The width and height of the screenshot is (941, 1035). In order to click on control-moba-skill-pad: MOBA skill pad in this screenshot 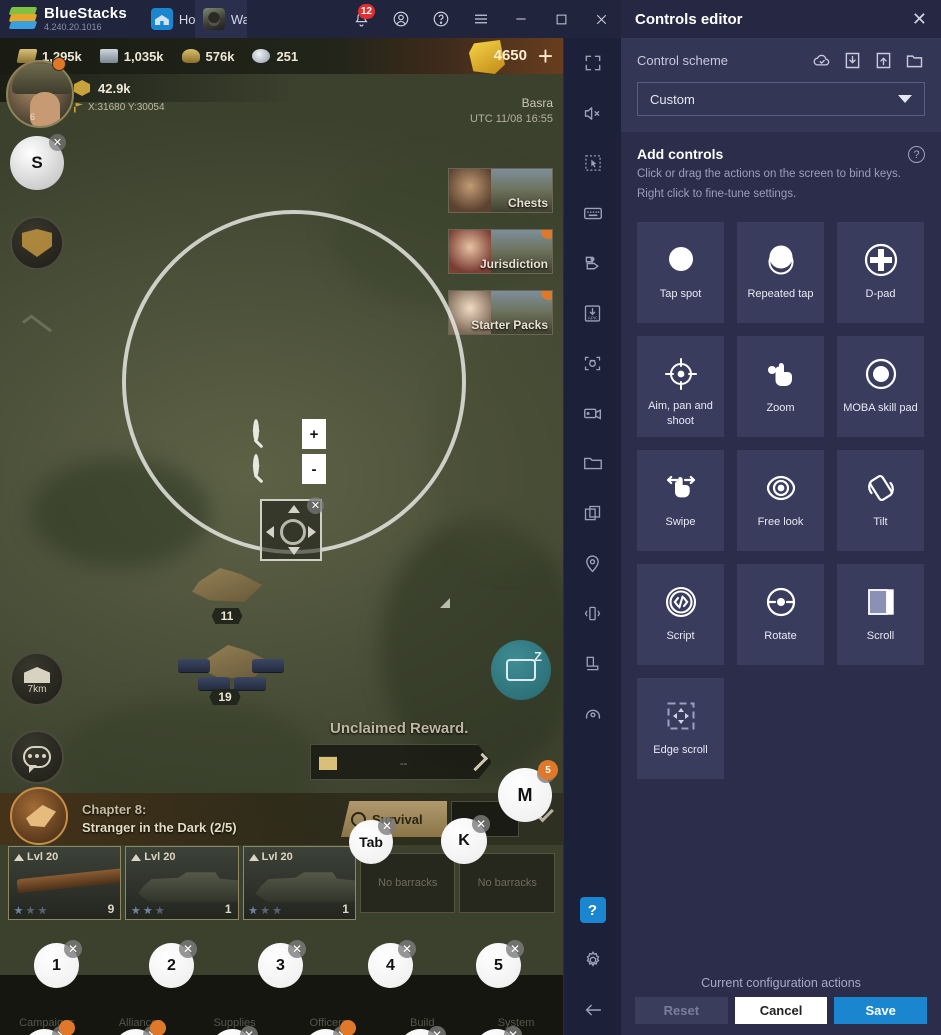, I will do `click(880, 387)`.